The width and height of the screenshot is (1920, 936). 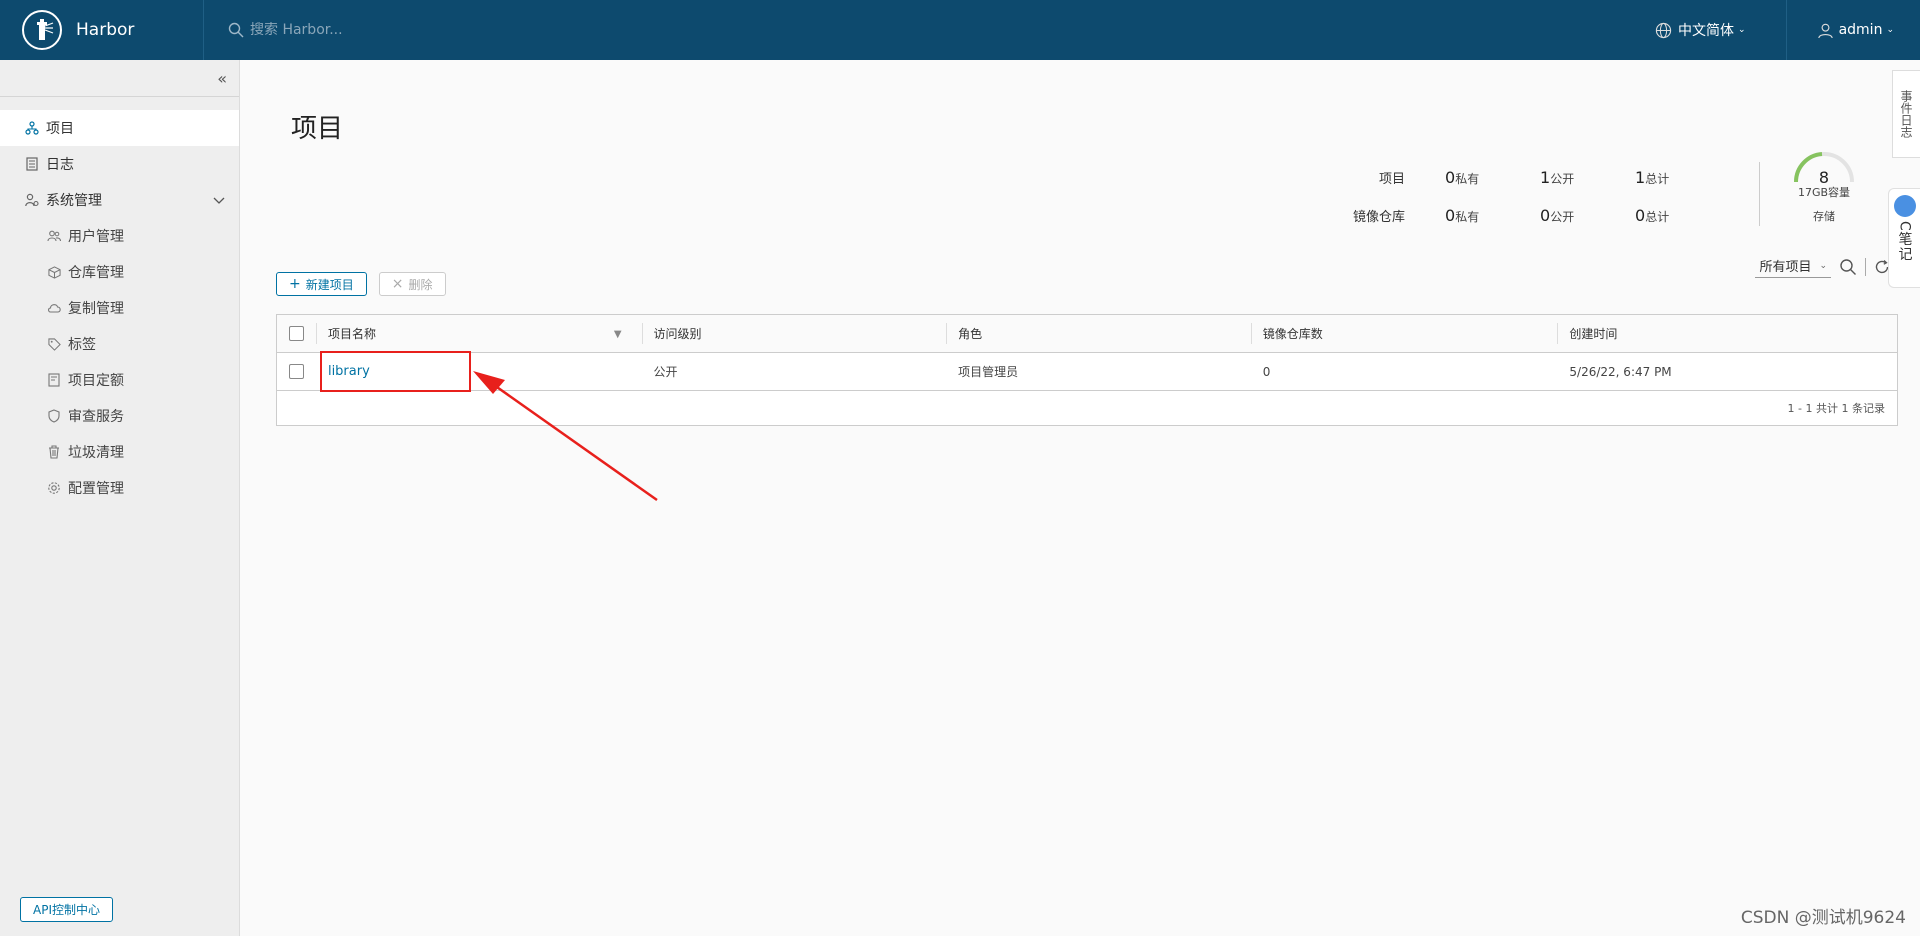 I want to click on note-icon, so click(x=1904, y=206).